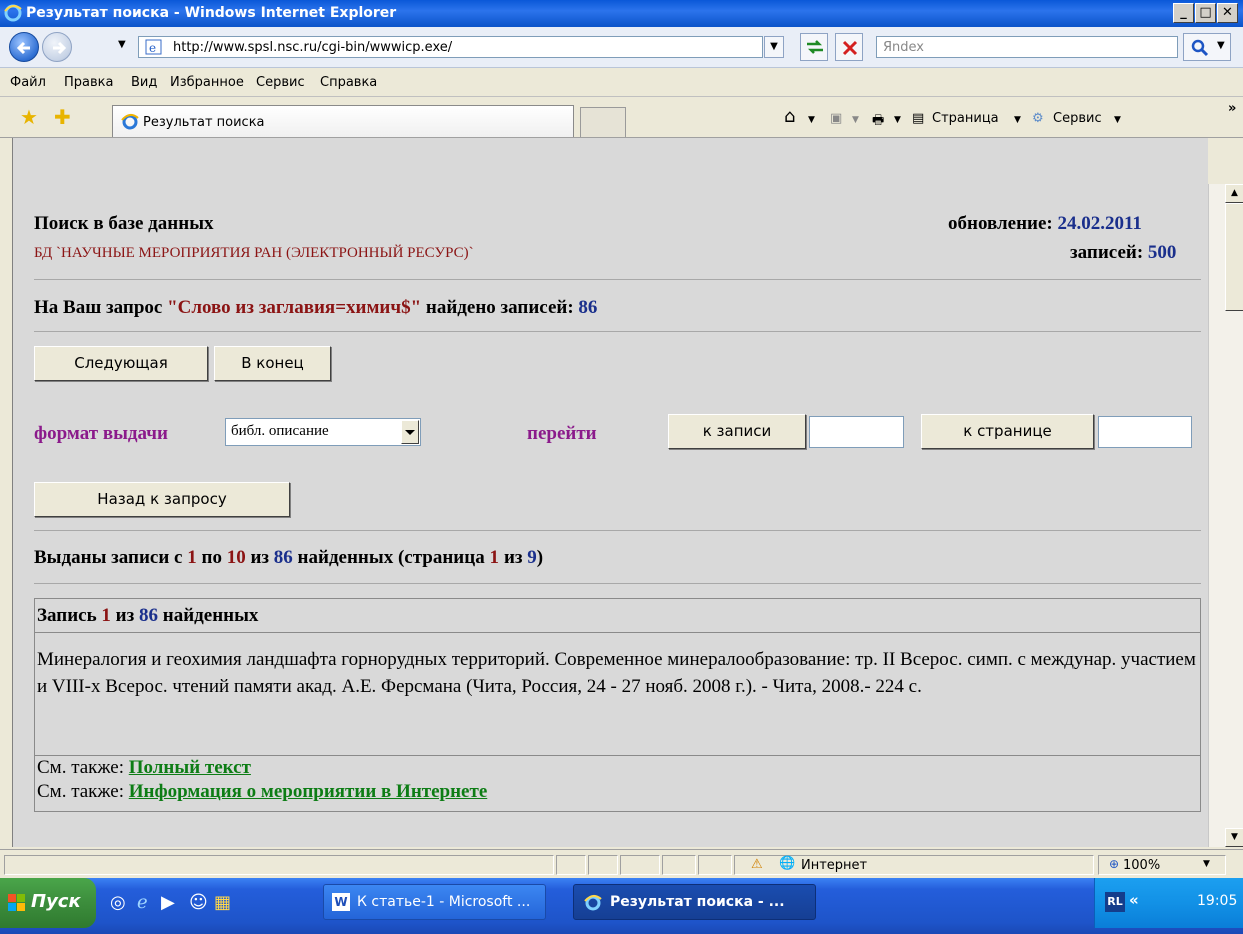  What do you see at coordinates (391, 557) in the screenshot?
I see `results-found: найденных (страница` at bounding box center [391, 557].